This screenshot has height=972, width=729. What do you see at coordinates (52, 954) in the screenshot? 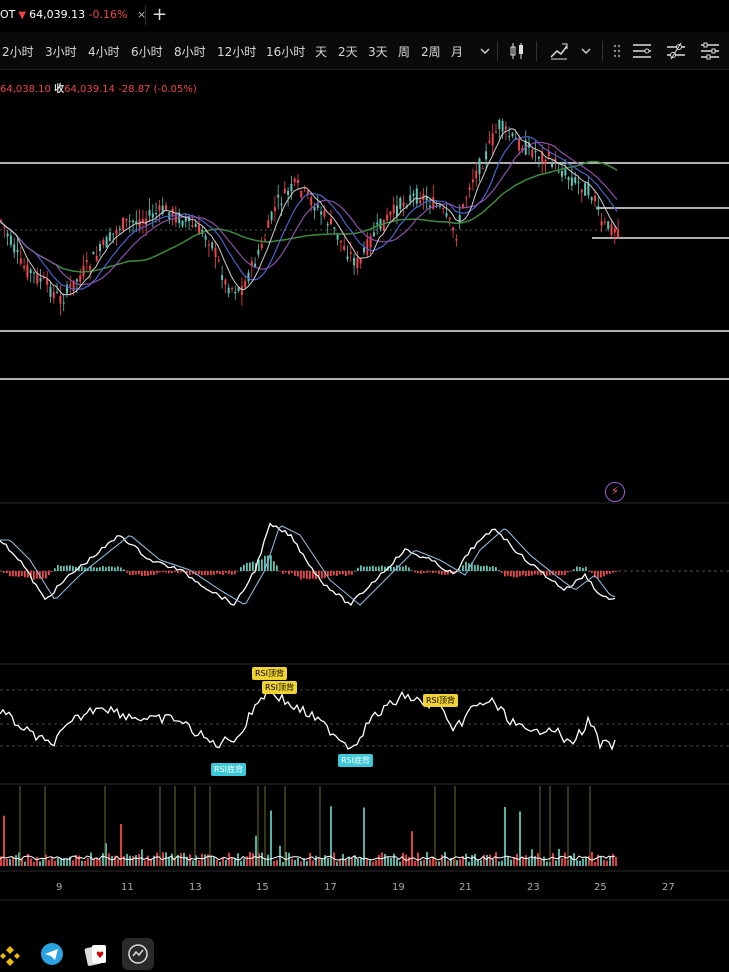
I see `telegram-icon` at bounding box center [52, 954].